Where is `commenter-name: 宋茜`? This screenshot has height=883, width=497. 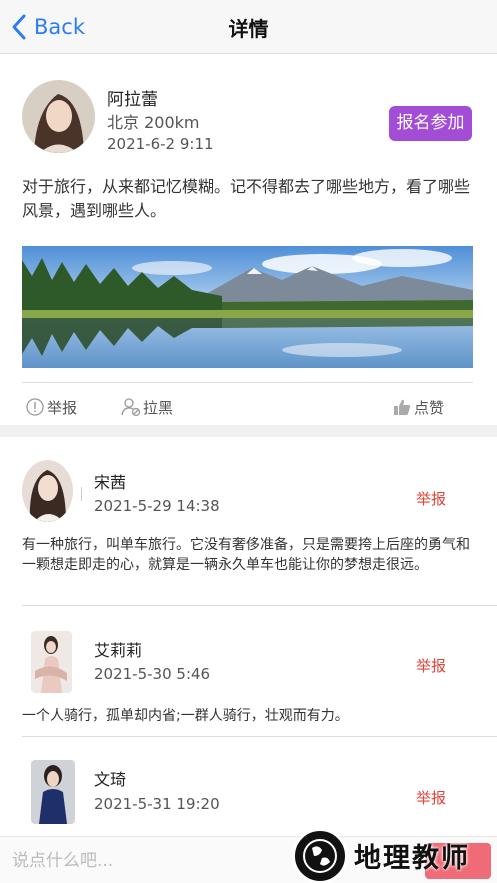
commenter-name: 宋茜 is located at coordinates (110, 481).